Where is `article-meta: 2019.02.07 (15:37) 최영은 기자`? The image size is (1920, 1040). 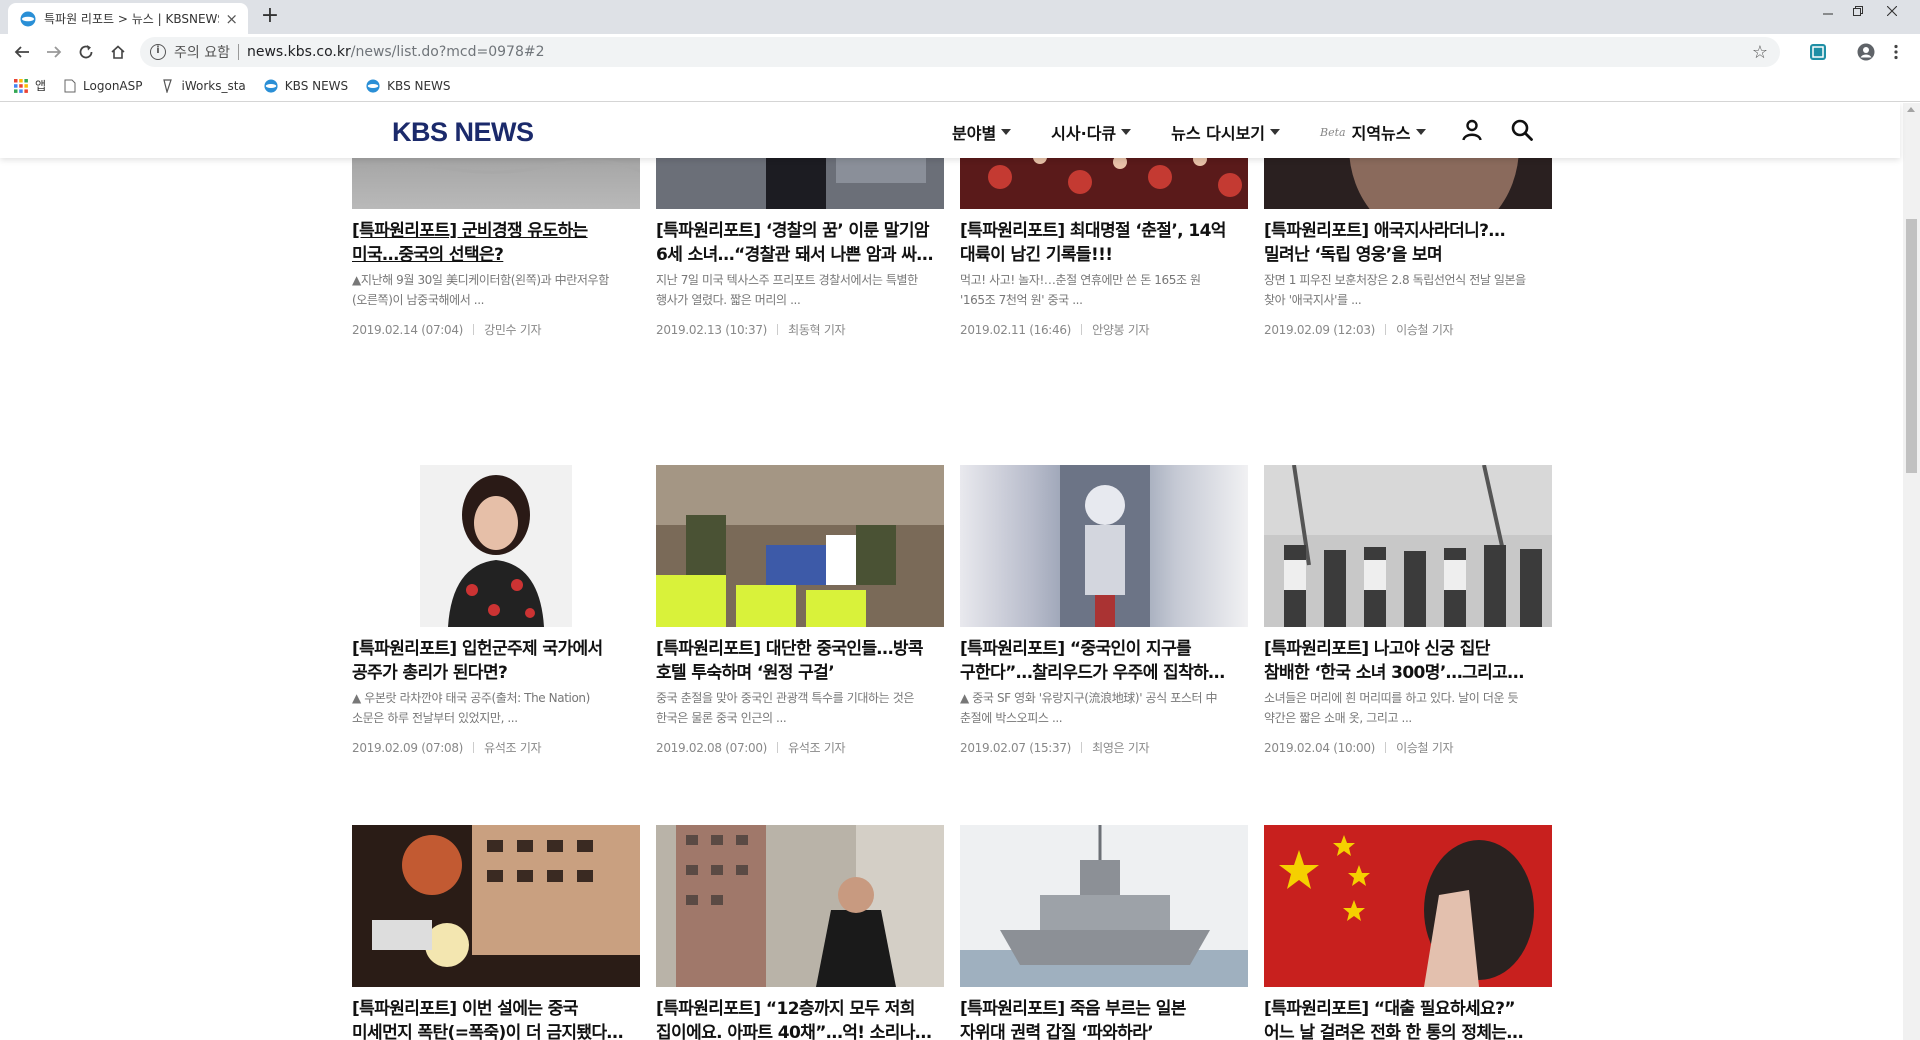
article-meta: 2019.02.07 (15:37) 최영은 기자 is located at coordinates (1104, 747).